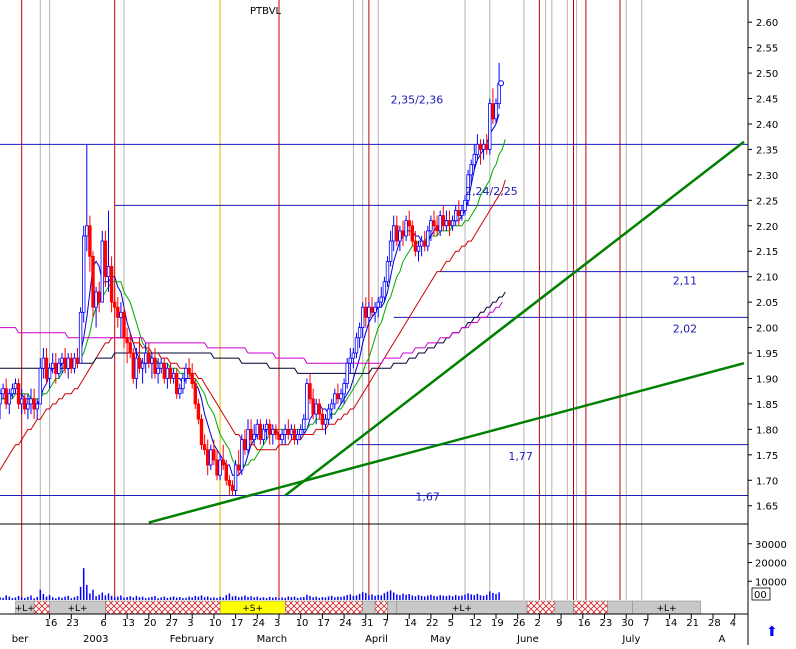 This screenshot has height=649, width=796. I want to click on level-label: 1,77, so click(520, 456).